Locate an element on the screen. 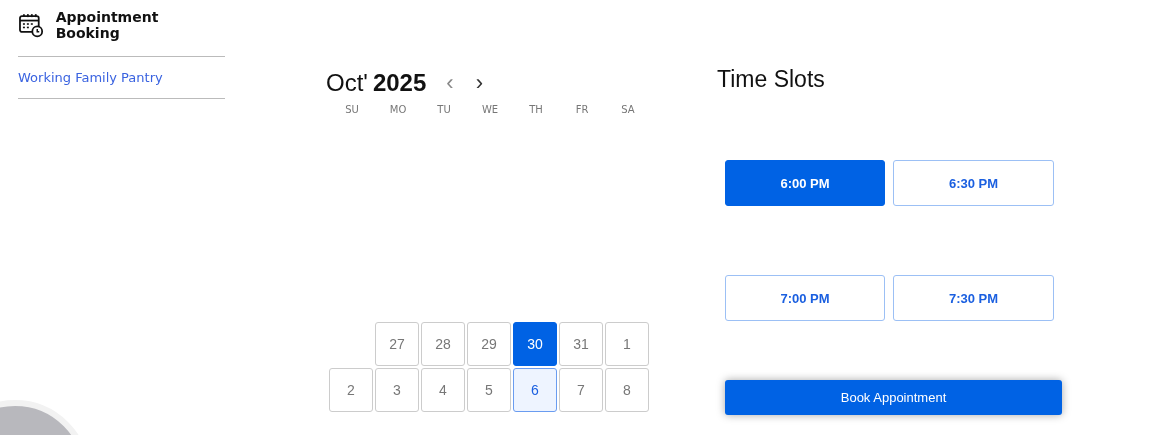 The width and height of the screenshot is (1165, 435). date-button: 2 is located at coordinates (351, 390).